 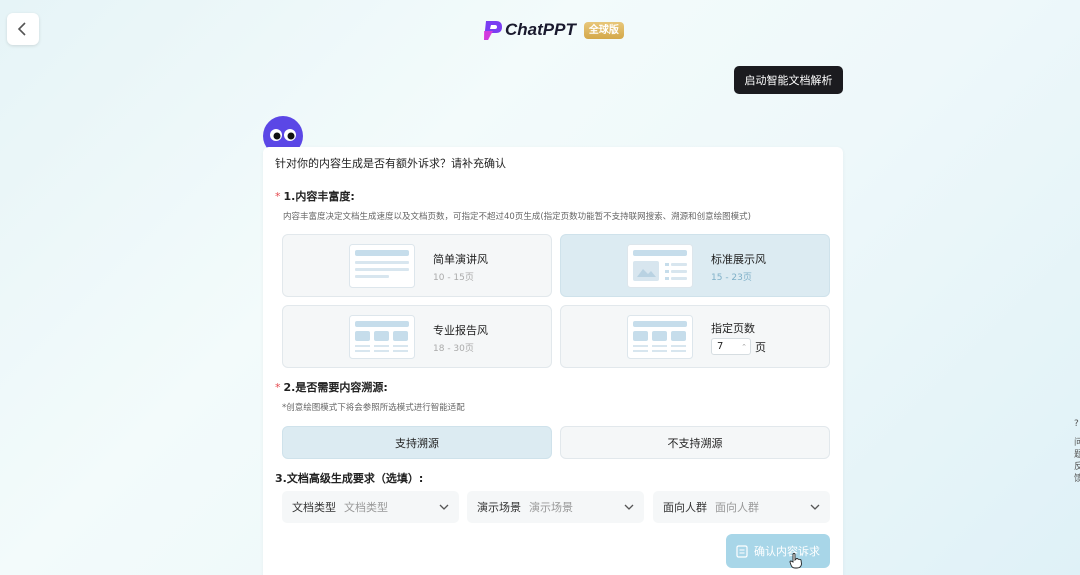 What do you see at coordinates (695, 442) in the screenshot?
I see `no-source-button: 不支持溯源` at bounding box center [695, 442].